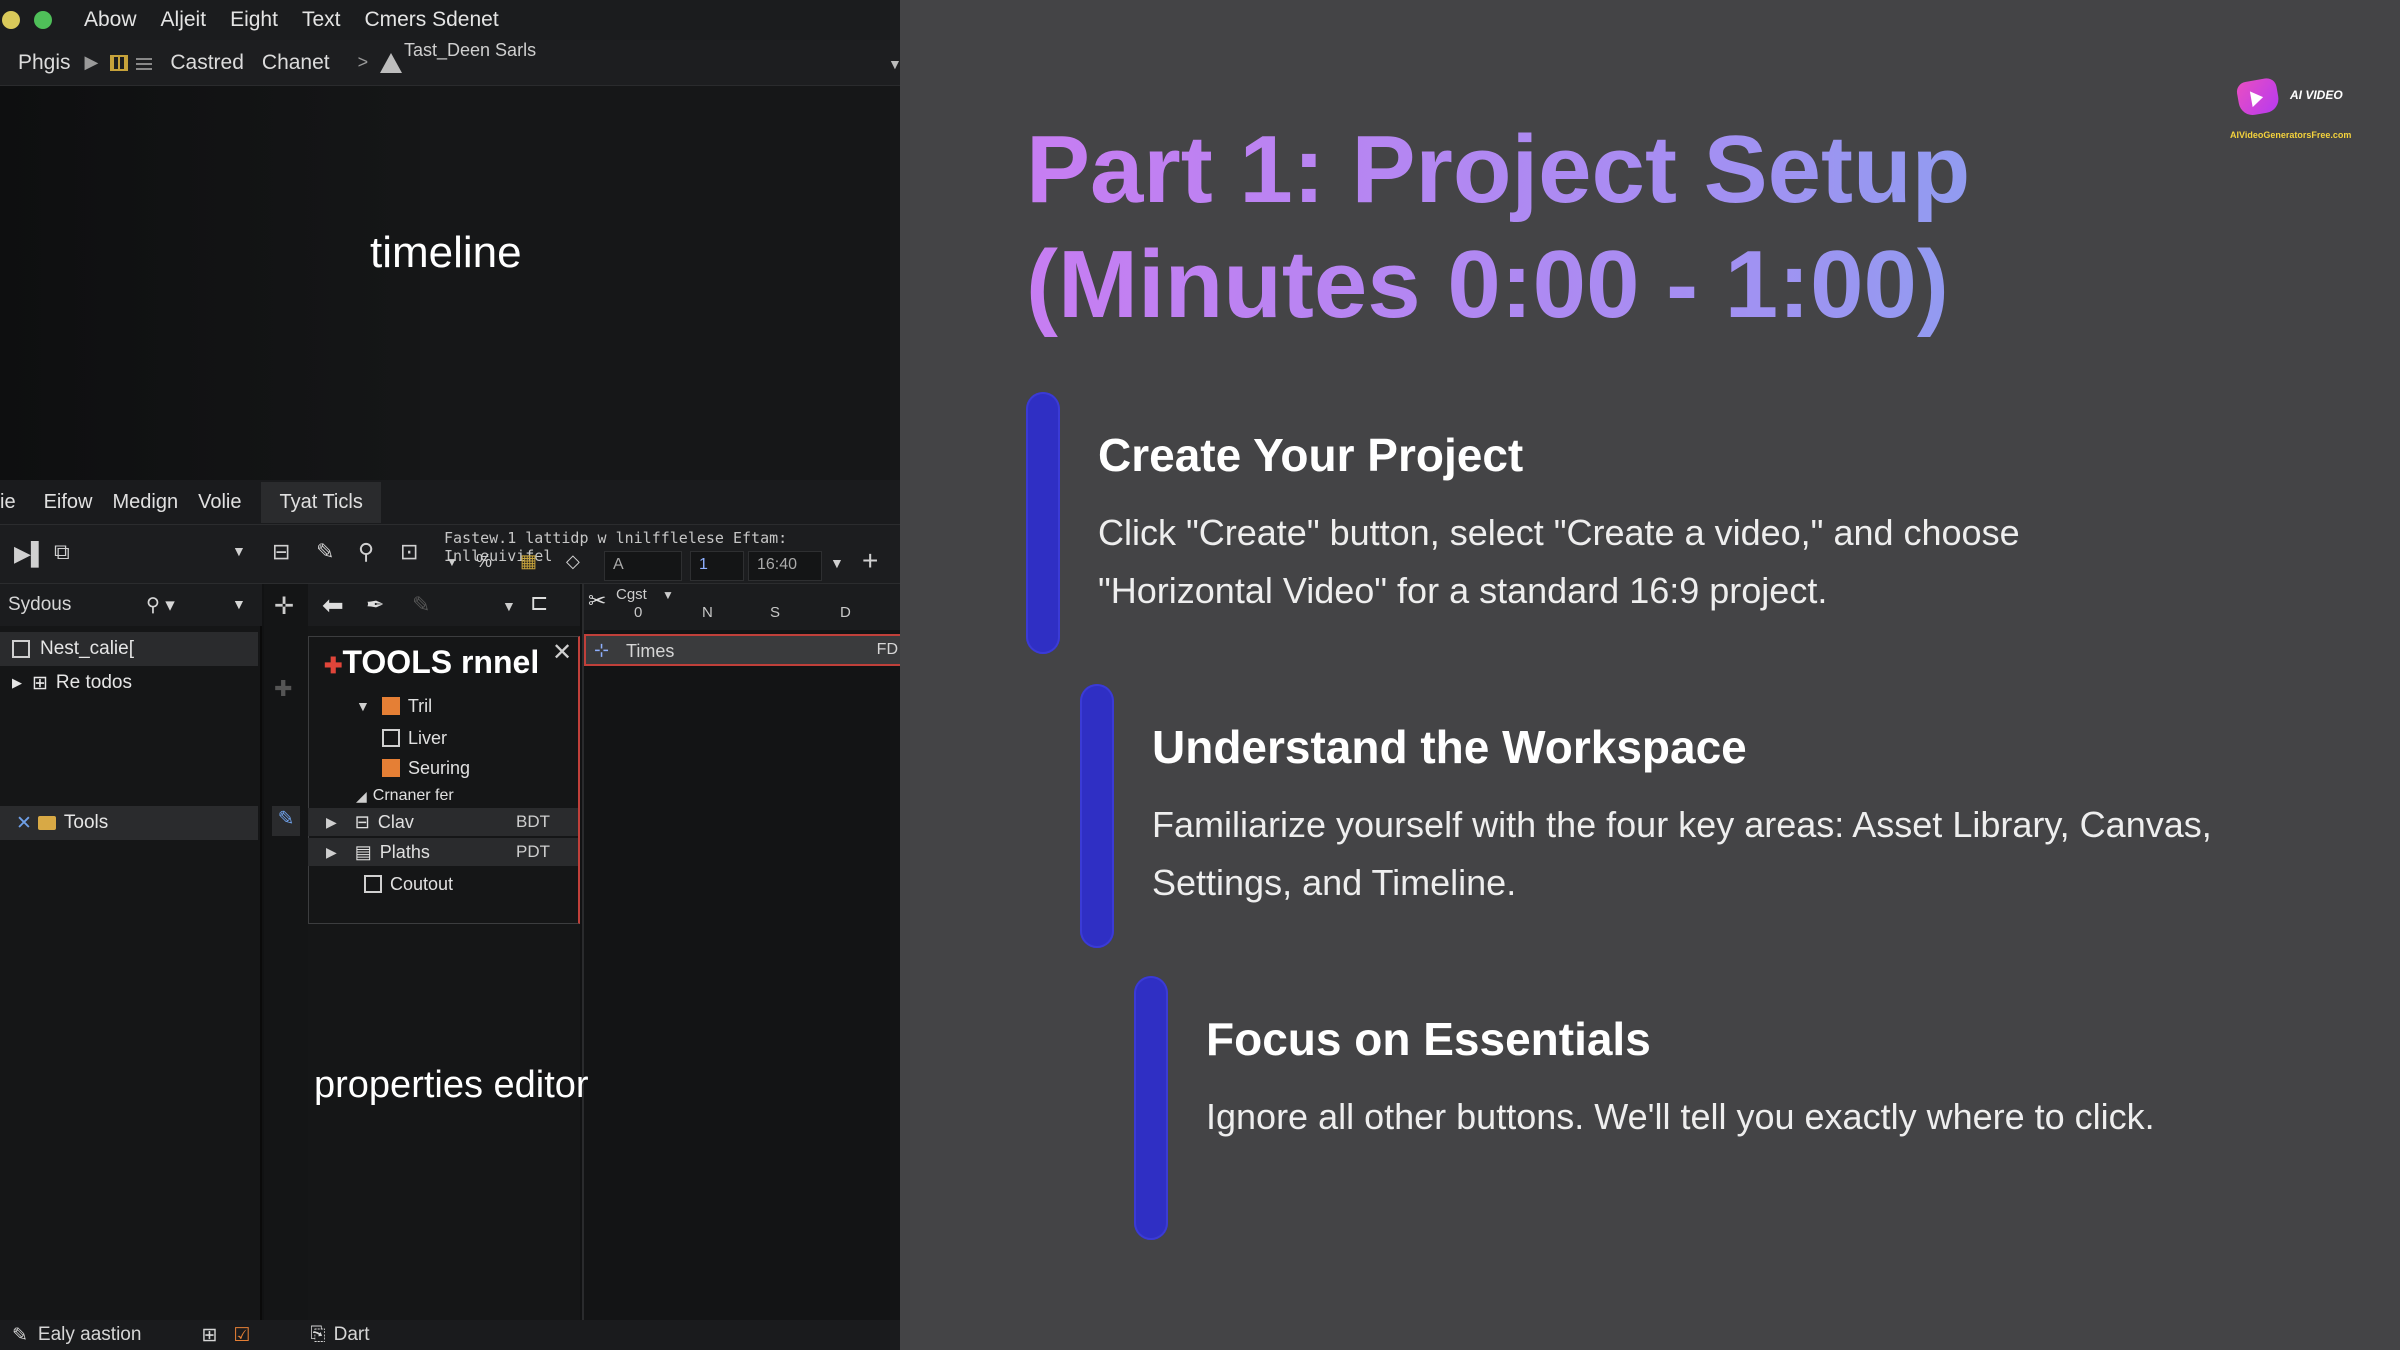  What do you see at coordinates (870, 561) in the screenshot?
I see `add-button: +` at bounding box center [870, 561].